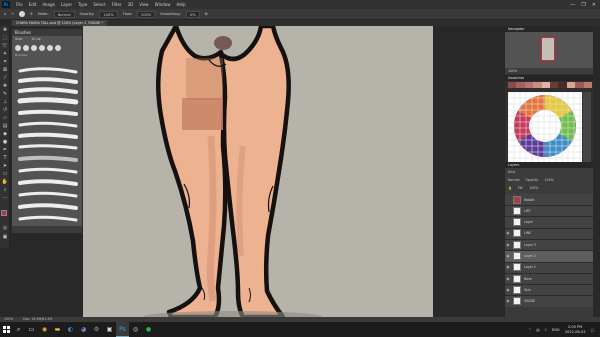  I want to click on quick-select-tool-icon: ✦, so click(5, 54).